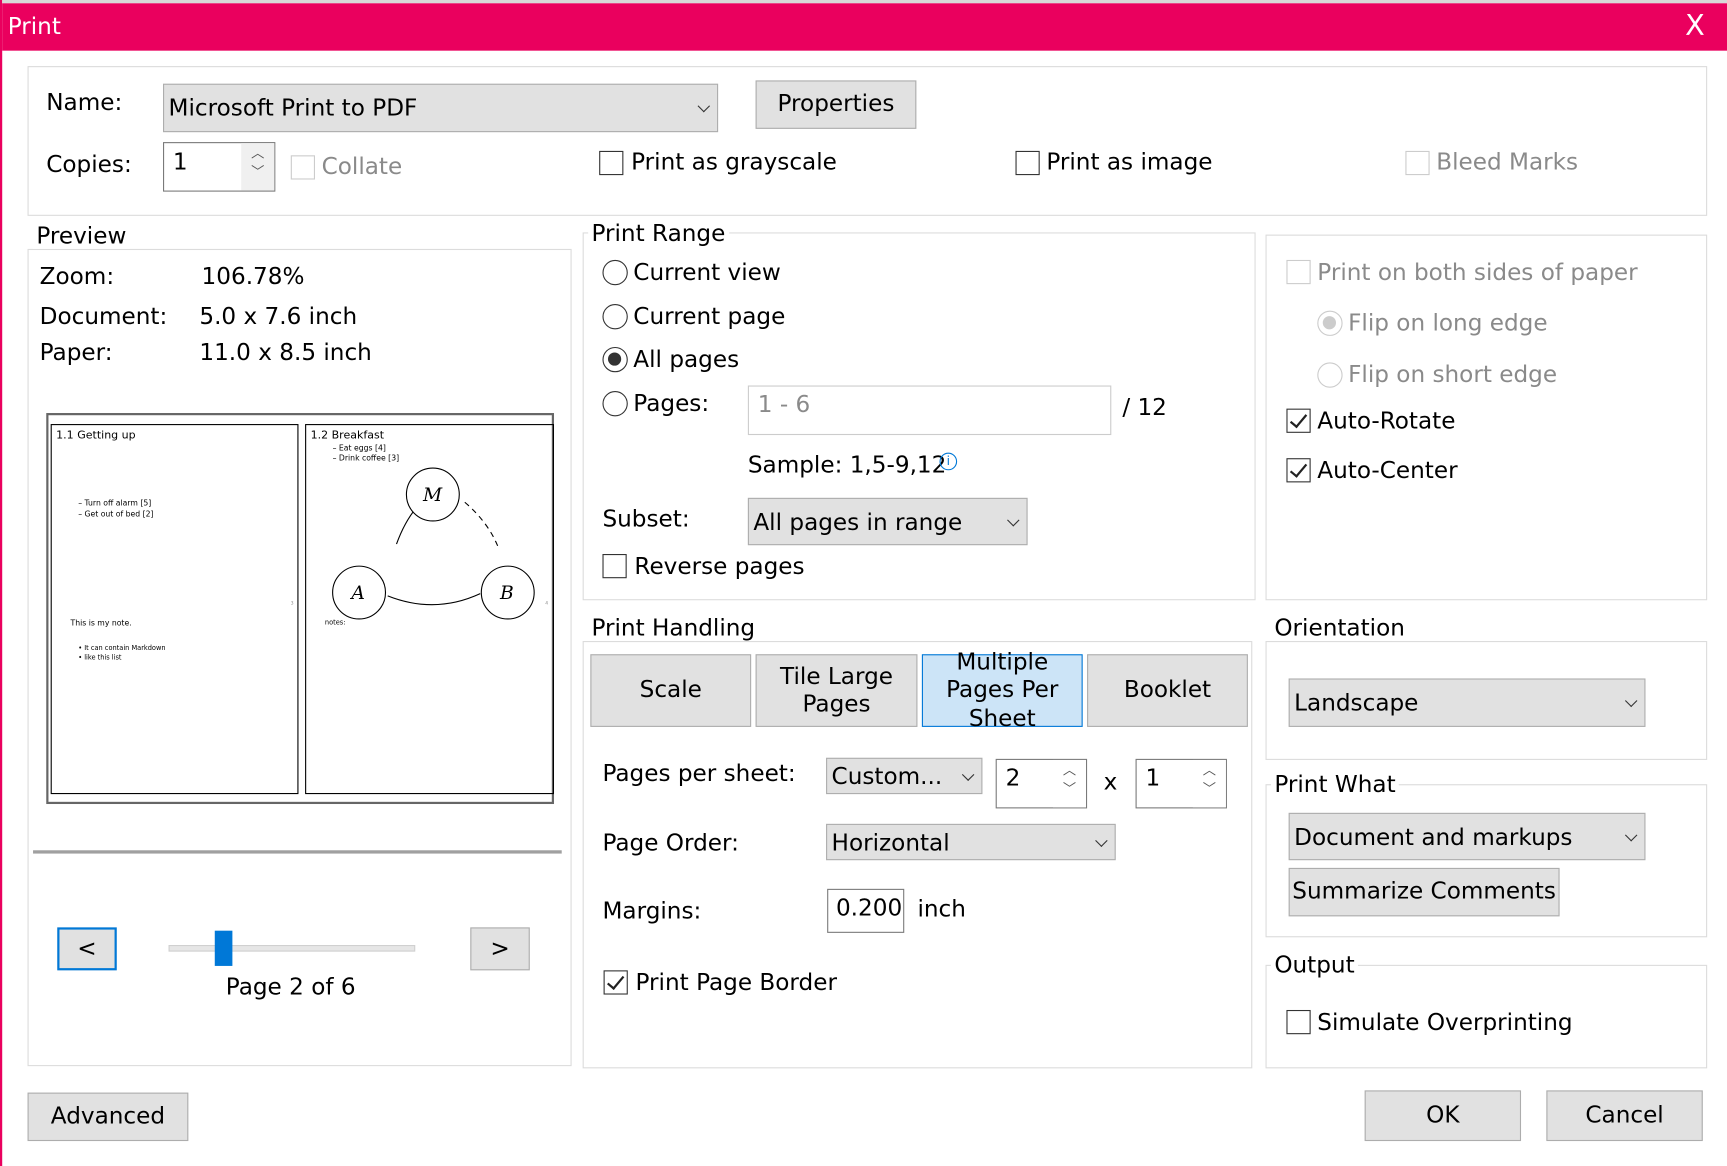 The width and height of the screenshot is (1727, 1166). What do you see at coordinates (1298, 420) in the screenshot?
I see `auto-rotate-checkbox` at bounding box center [1298, 420].